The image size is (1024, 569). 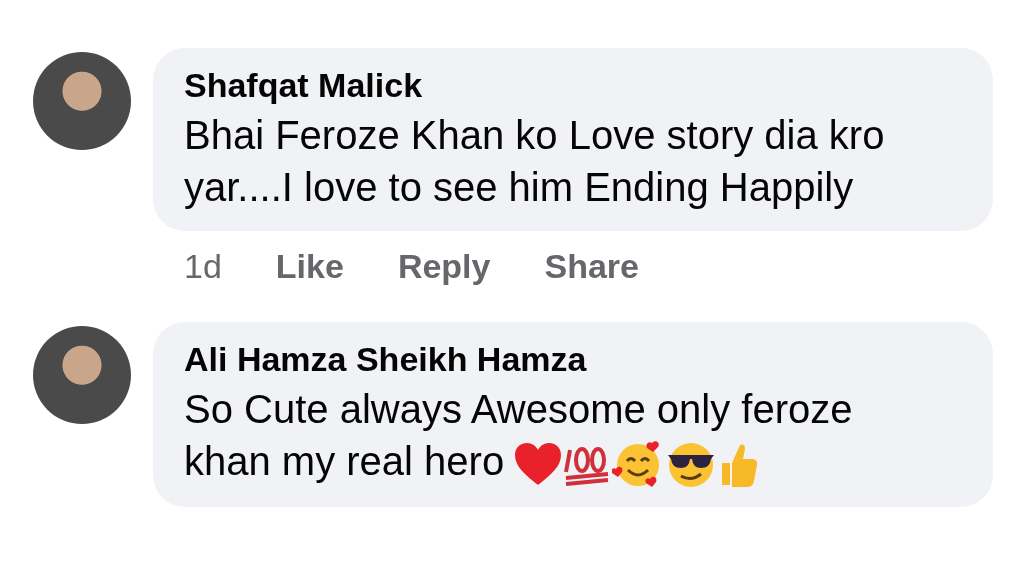 What do you see at coordinates (548, 85) in the screenshot?
I see `commenter-name: Shafqat Malick` at bounding box center [548, 85].